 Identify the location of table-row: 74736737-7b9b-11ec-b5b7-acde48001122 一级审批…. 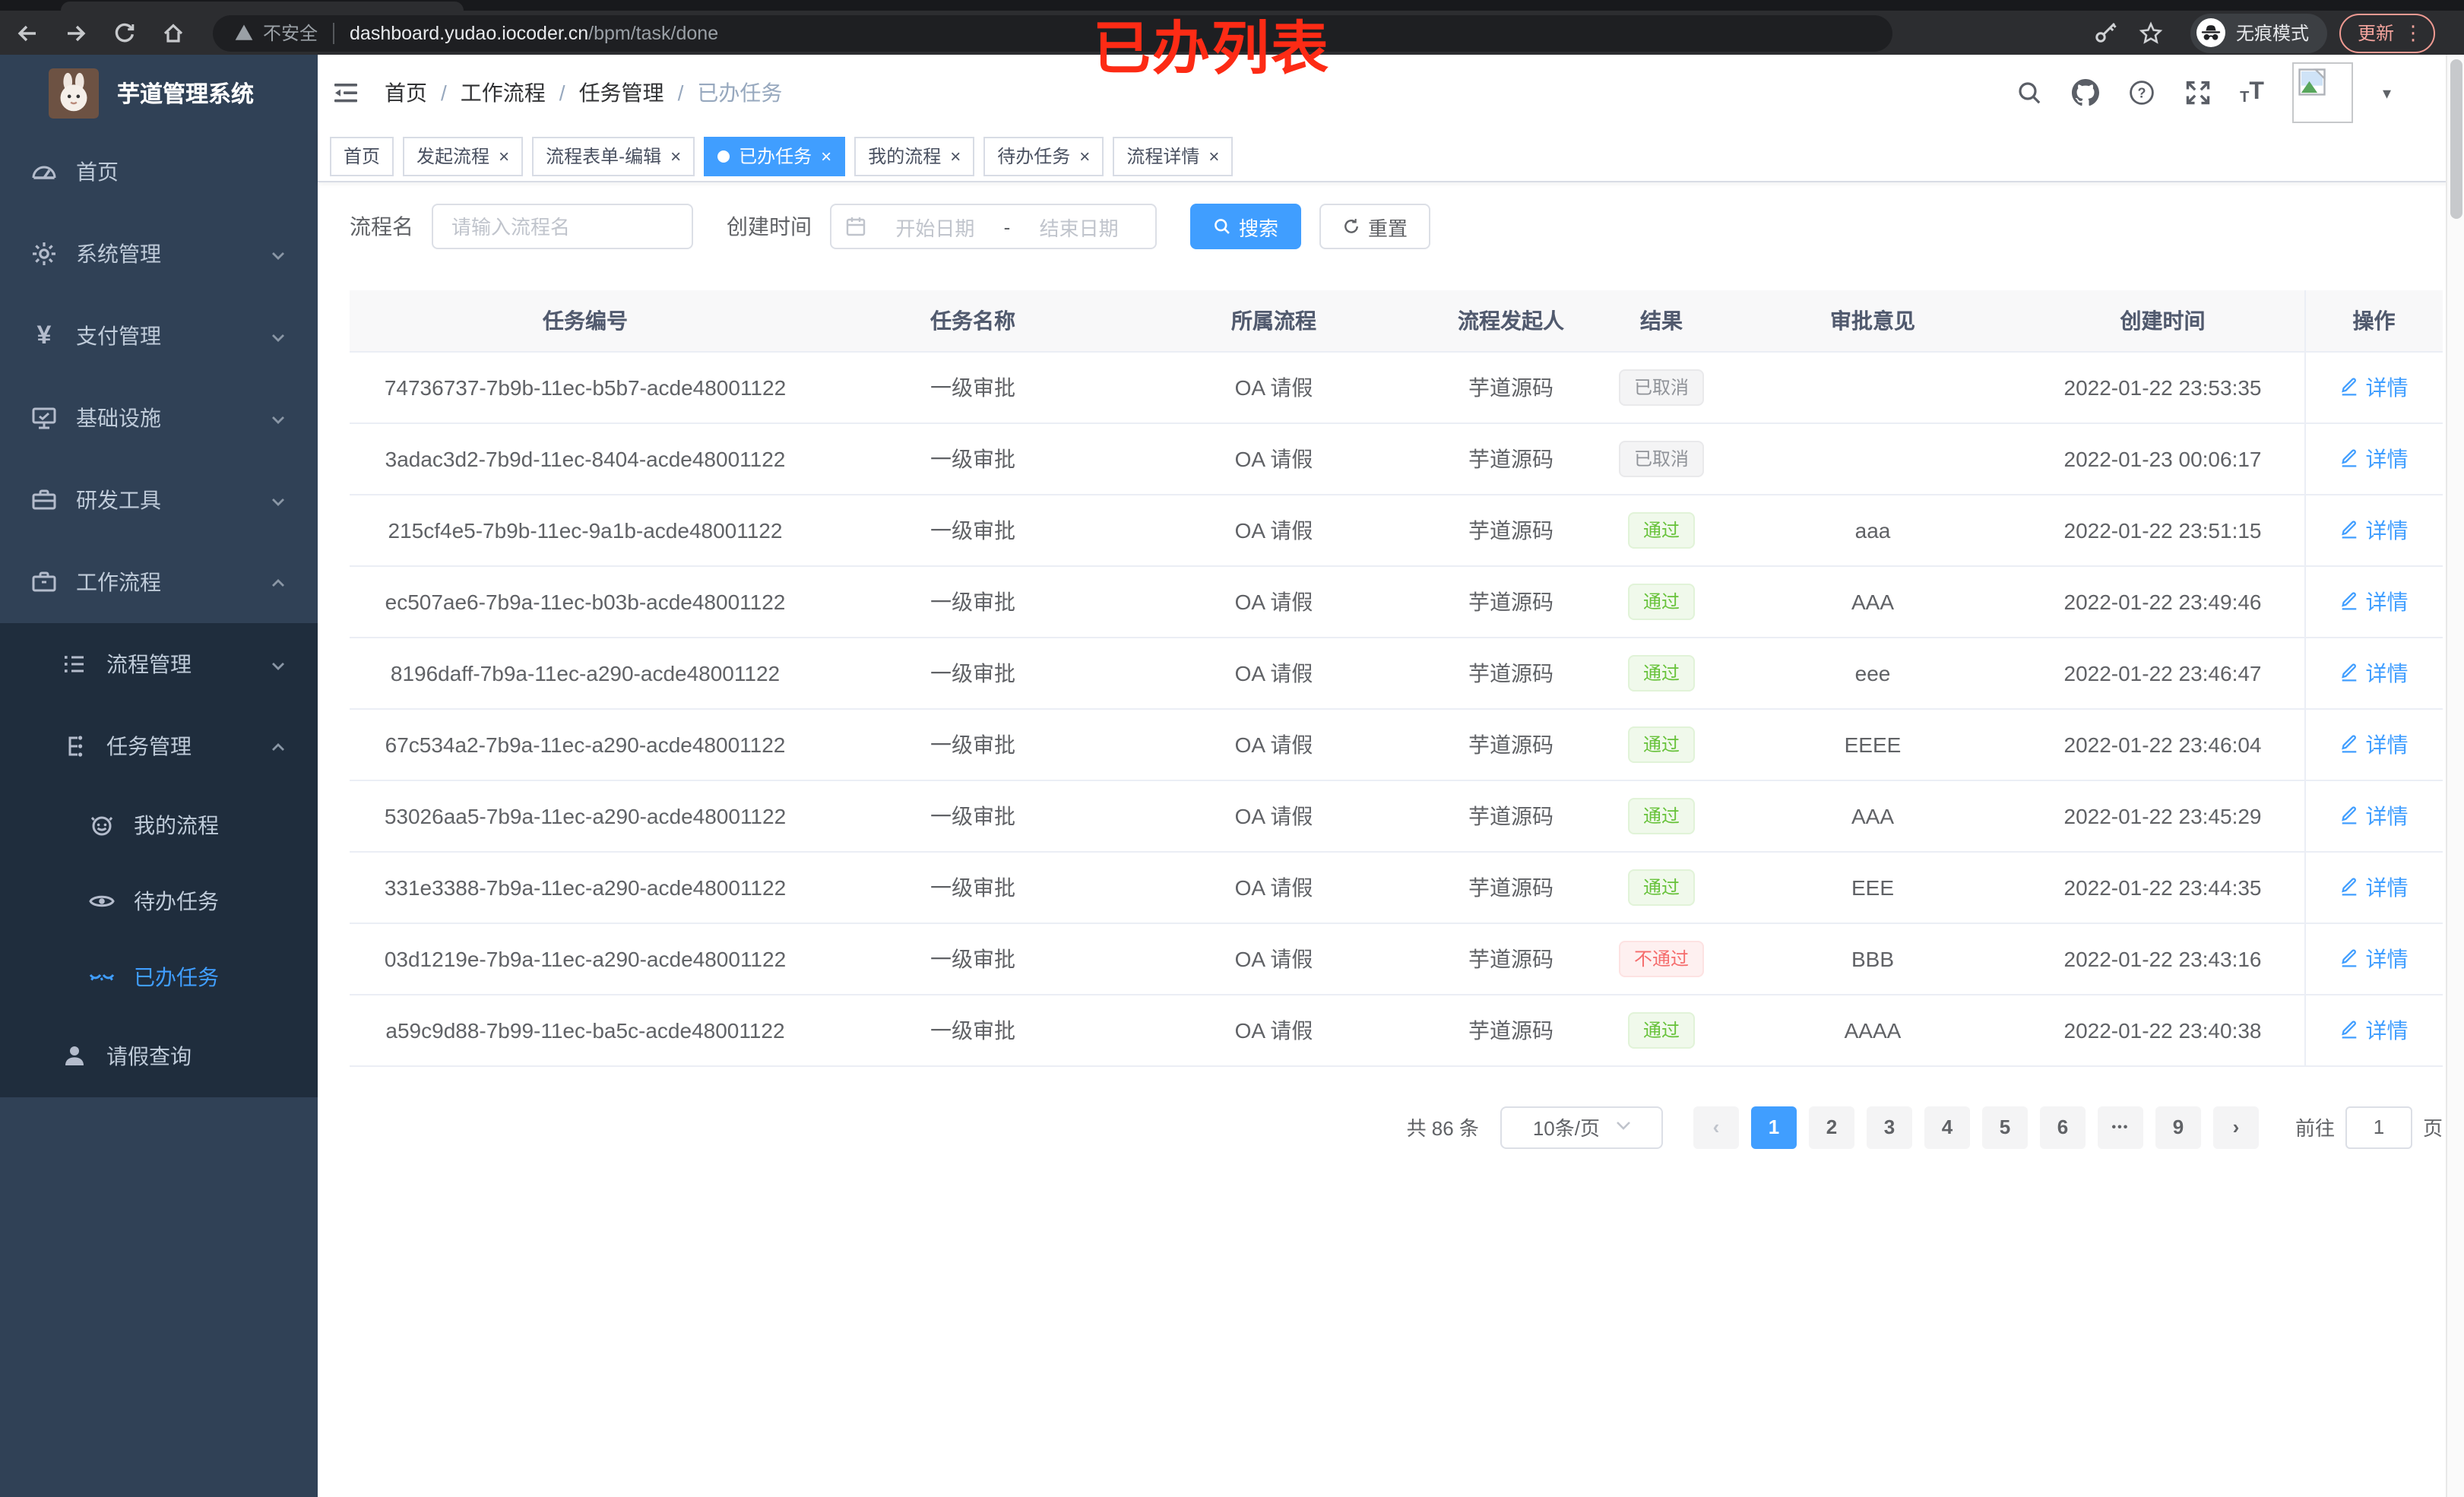
(1396, 387).